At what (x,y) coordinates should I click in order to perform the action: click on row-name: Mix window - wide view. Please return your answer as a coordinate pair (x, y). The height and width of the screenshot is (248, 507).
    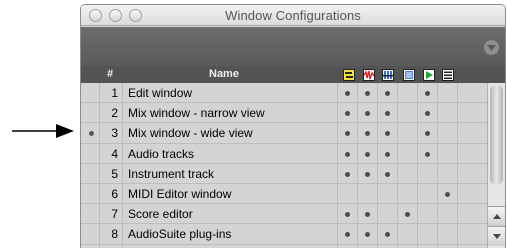
    Looking at the image, I should click on (190, 133).